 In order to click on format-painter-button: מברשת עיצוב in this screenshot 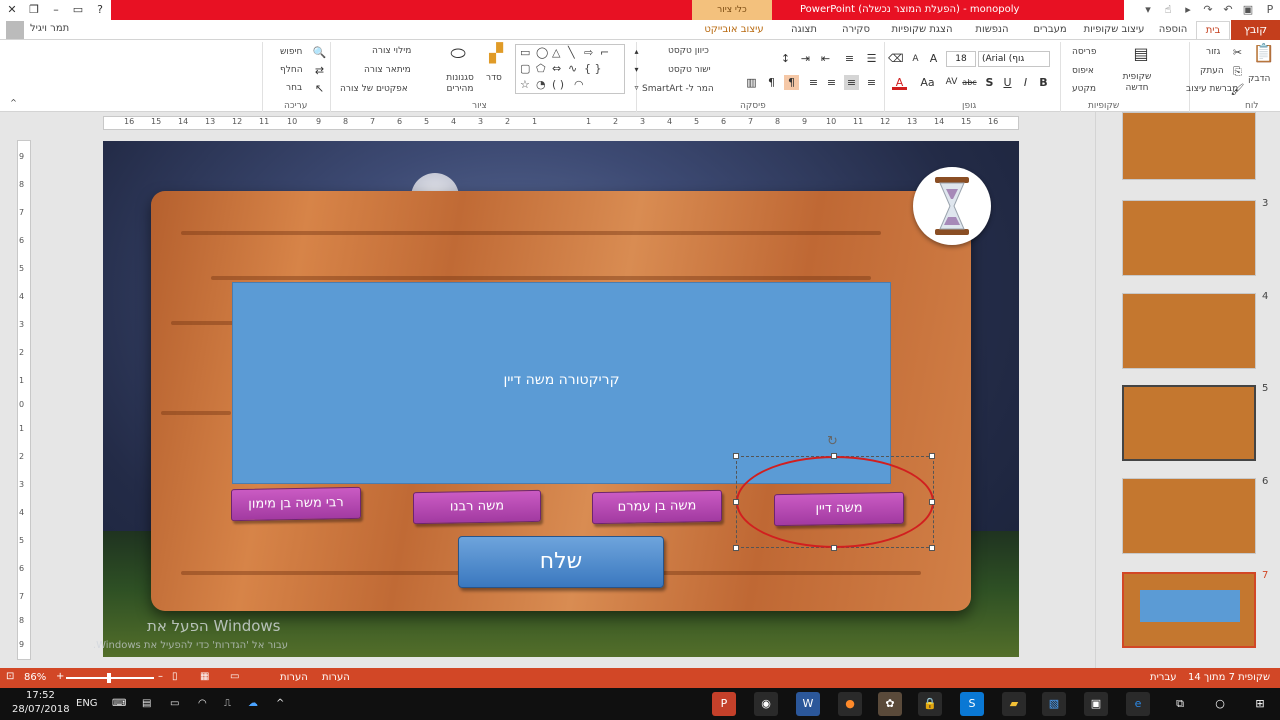, I will do `click(1212, 89)`.